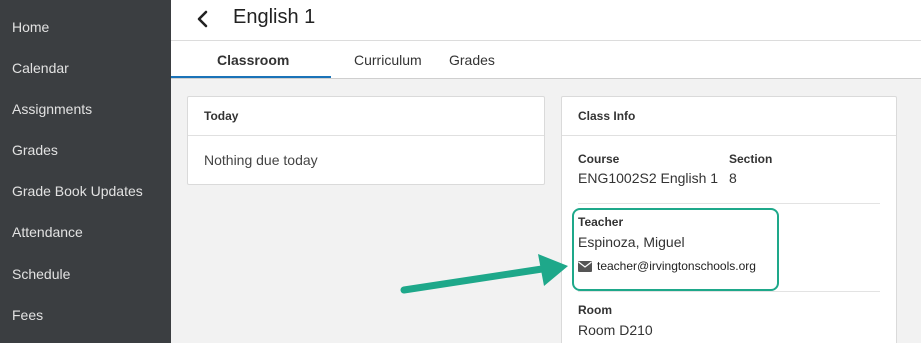 The image size is (921, 343). I want to click on course-value: ENG1002S2 English 1, so click(648, 178).